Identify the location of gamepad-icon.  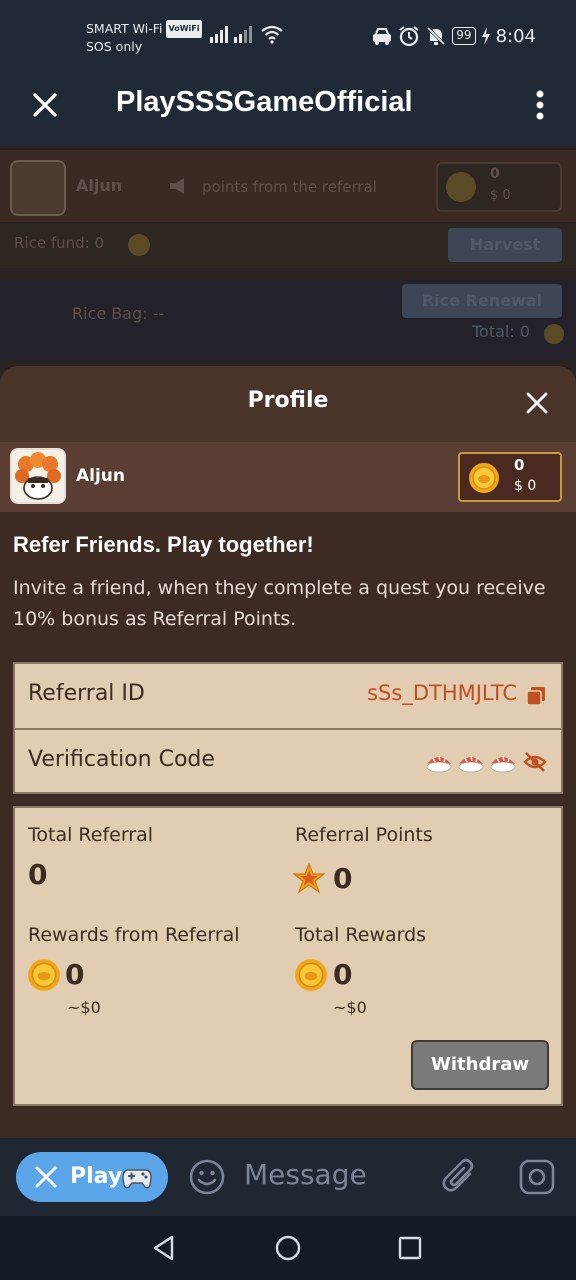
(137, 1179).